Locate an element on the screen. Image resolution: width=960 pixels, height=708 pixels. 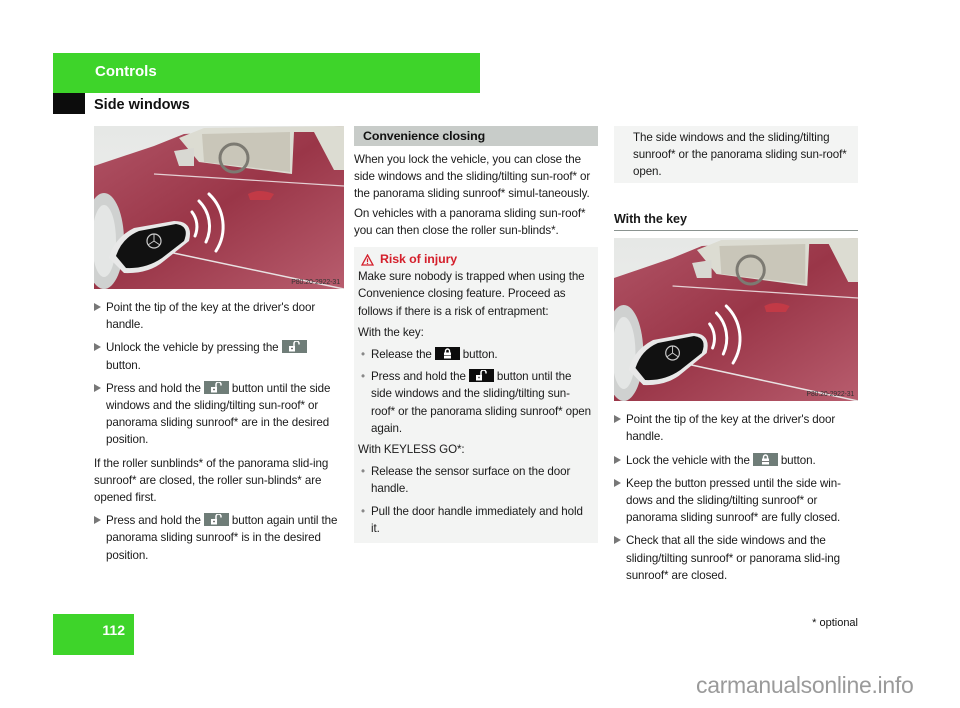
warning-triangle-icon is located at coordinates (367, 259).